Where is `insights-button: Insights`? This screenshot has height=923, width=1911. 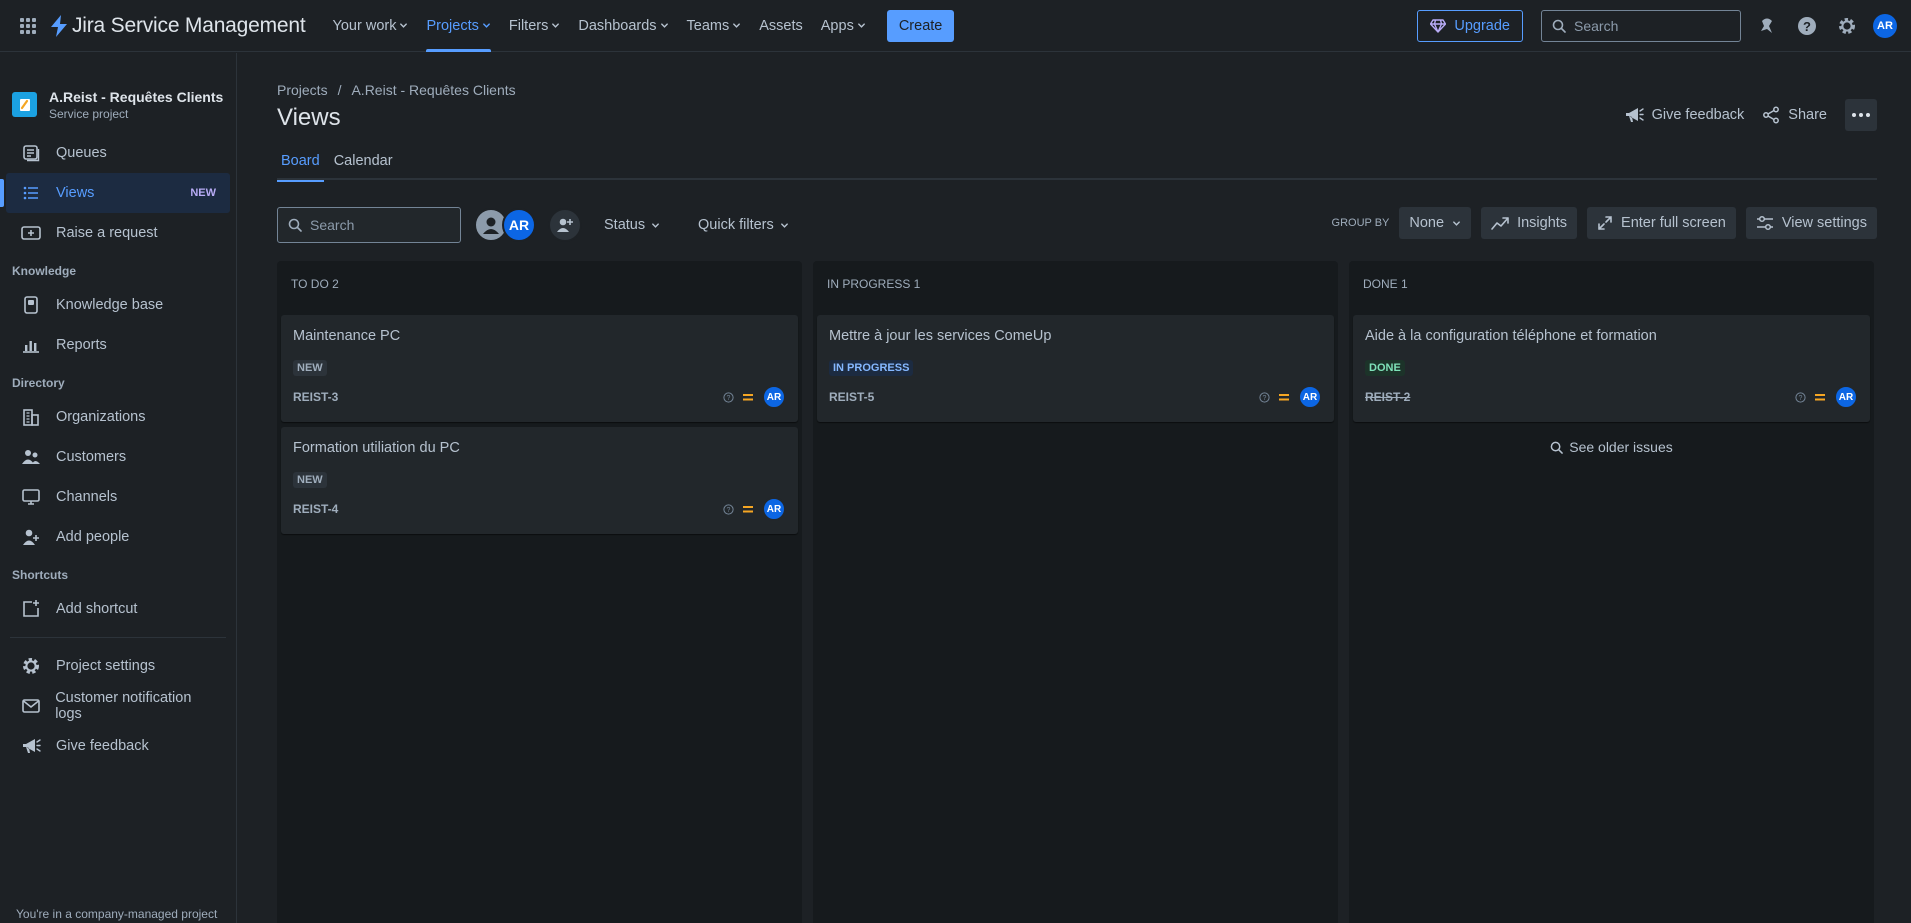 insights-button: Insights is located at coordinates (1529, 223).